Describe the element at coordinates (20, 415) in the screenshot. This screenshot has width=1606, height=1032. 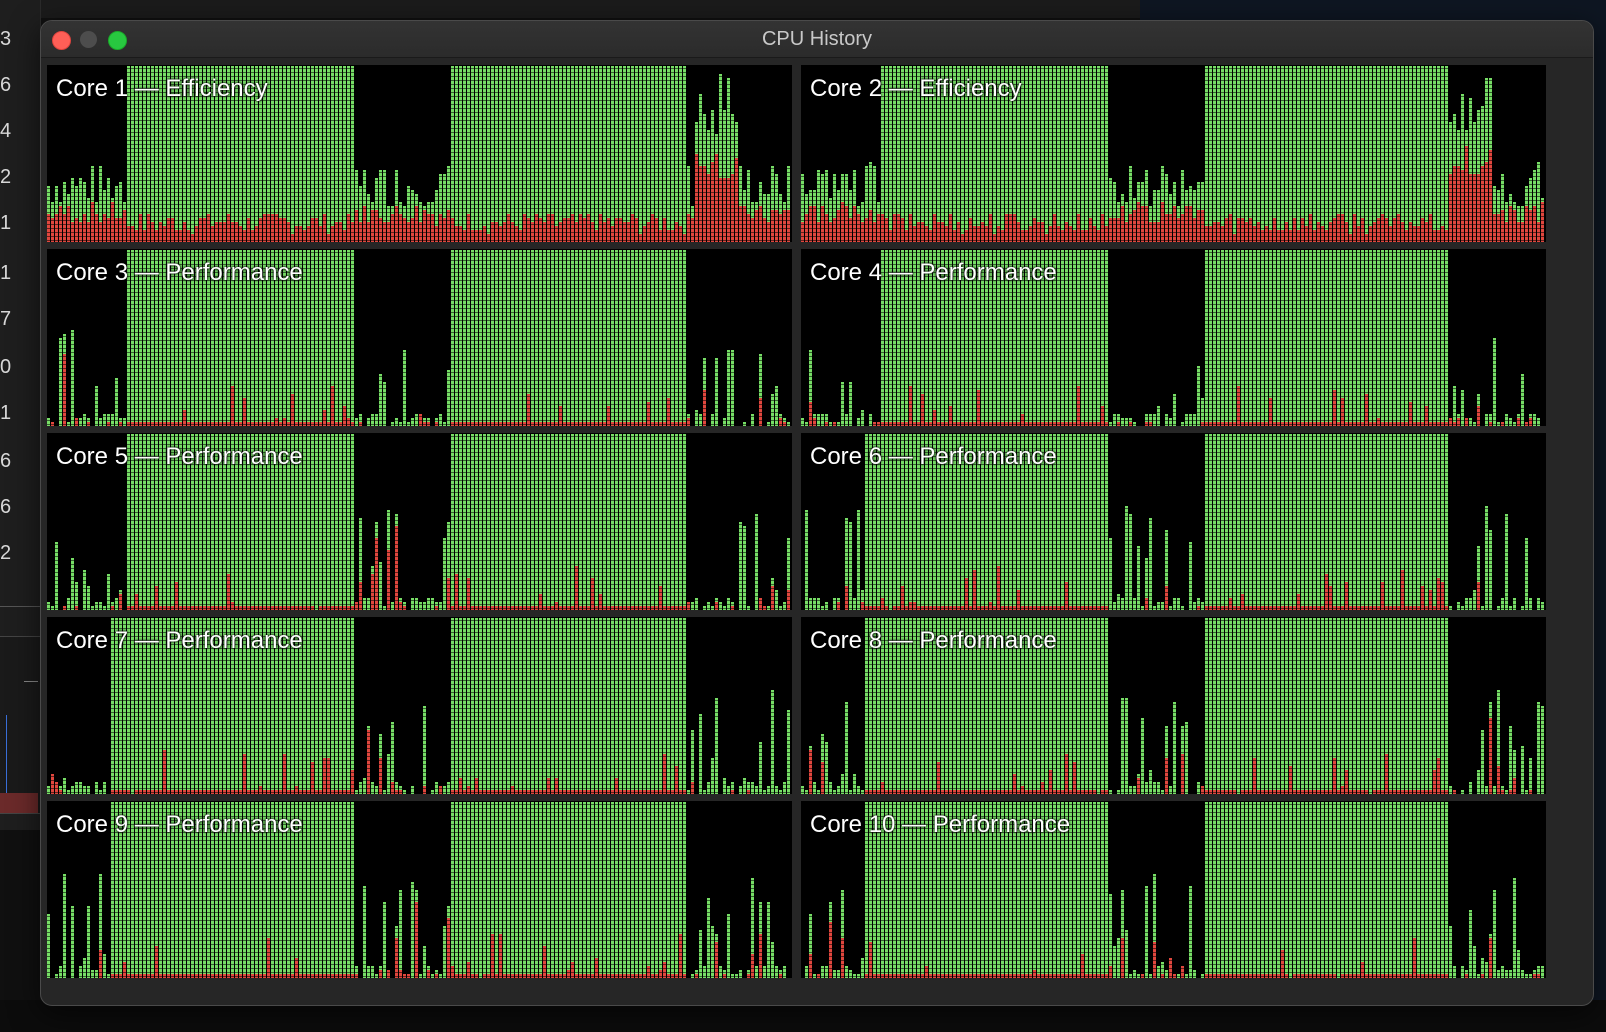
I see `background-activity-monitor-panel: 3 6 4 2 1 1 7 0 1 6 6 2` at that location.